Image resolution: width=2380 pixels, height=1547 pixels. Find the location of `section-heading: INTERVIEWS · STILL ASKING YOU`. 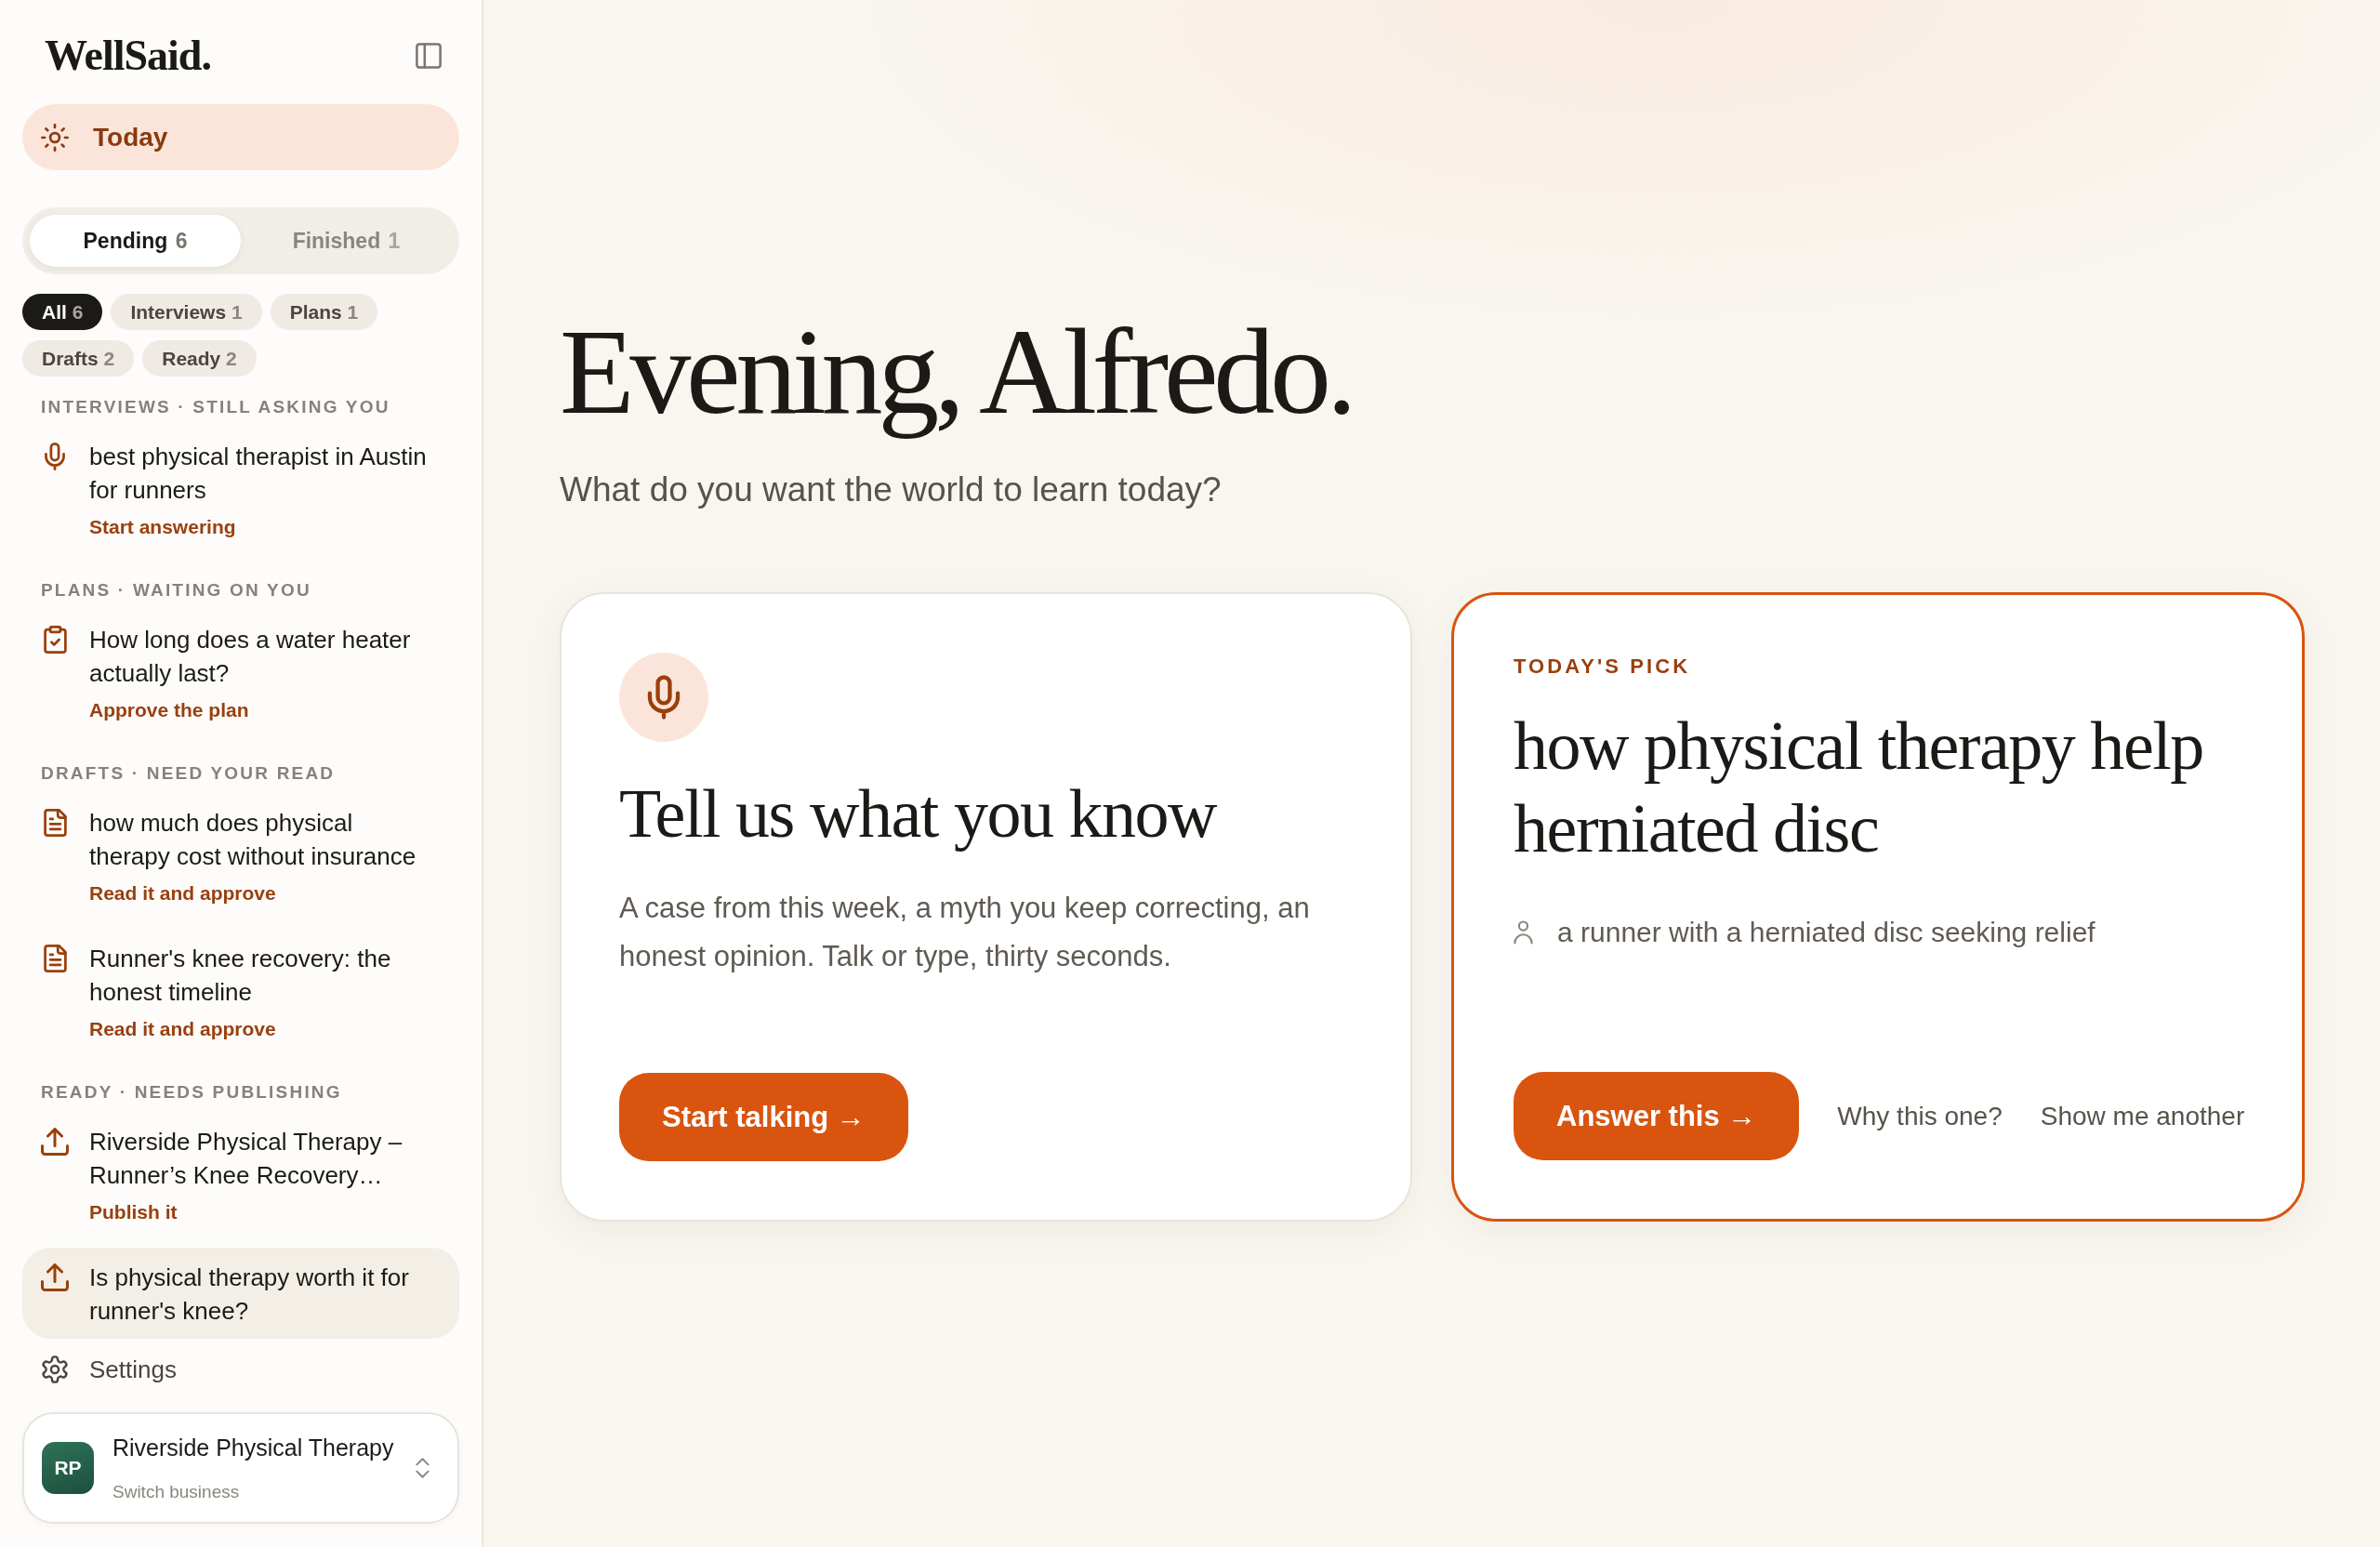

section-heading: INTERVIEWS · STILL ASKING YOU is located at coordinates (215, 407).